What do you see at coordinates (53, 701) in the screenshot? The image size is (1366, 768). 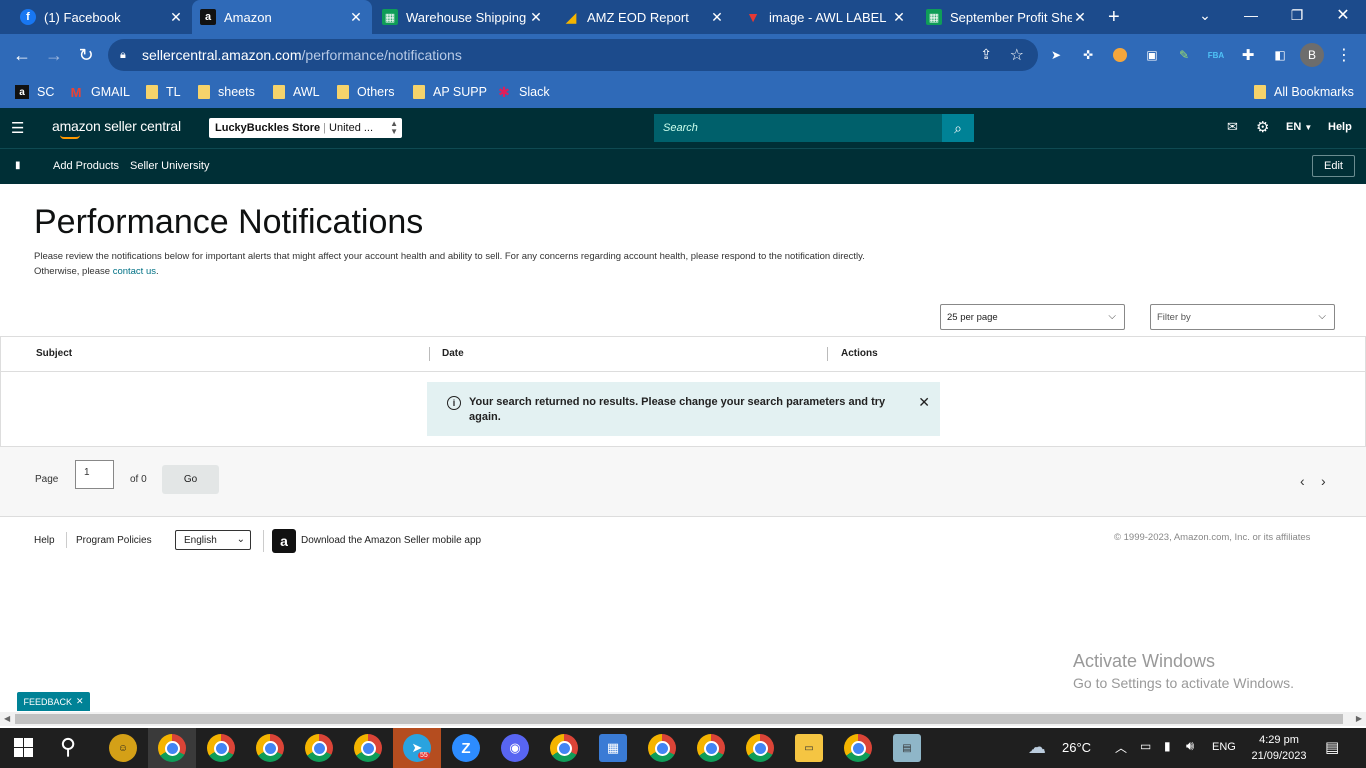 I see `feedback-button: FEEDBACK ✕` at bounding box center [53, 701].